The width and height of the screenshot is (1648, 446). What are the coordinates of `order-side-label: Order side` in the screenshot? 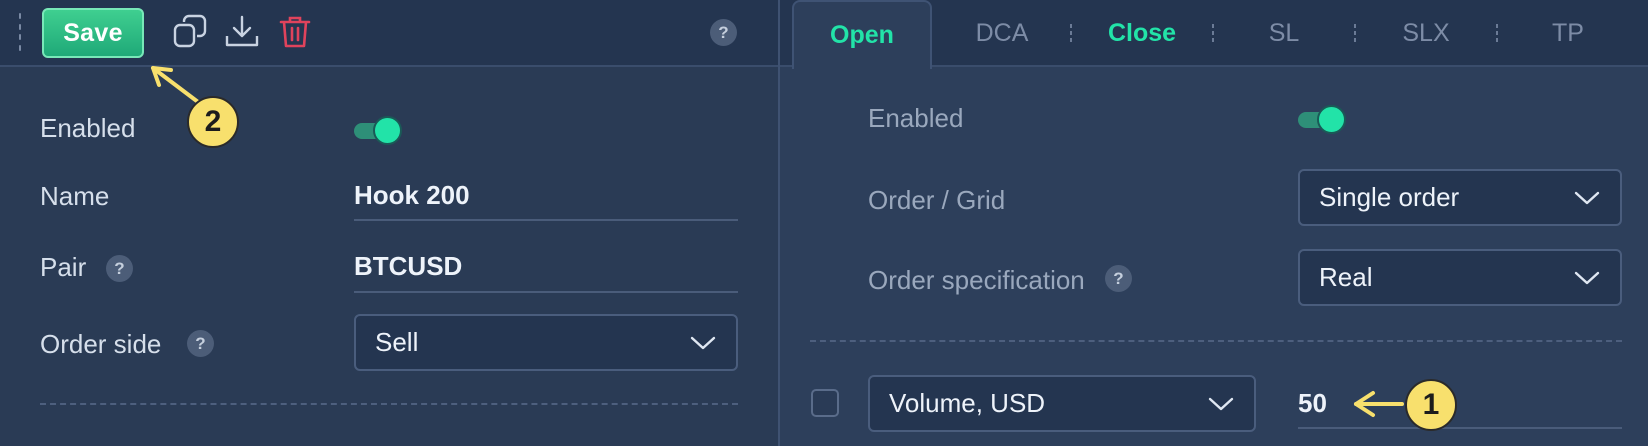 It's located at (101, 344).